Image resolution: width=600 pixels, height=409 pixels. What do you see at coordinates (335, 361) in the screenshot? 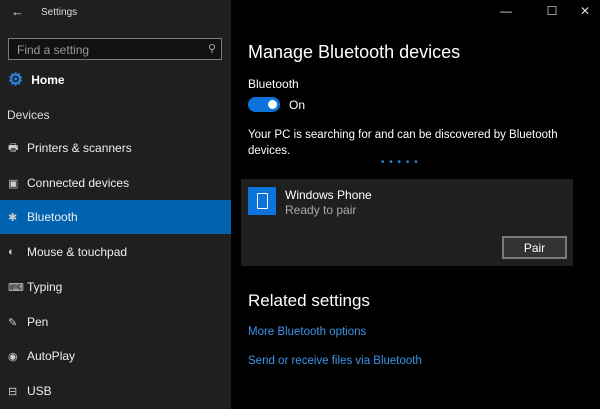
I see `send-receive-files-link: Send or receive files via Bluetooth` at bounding box center [335, 361].